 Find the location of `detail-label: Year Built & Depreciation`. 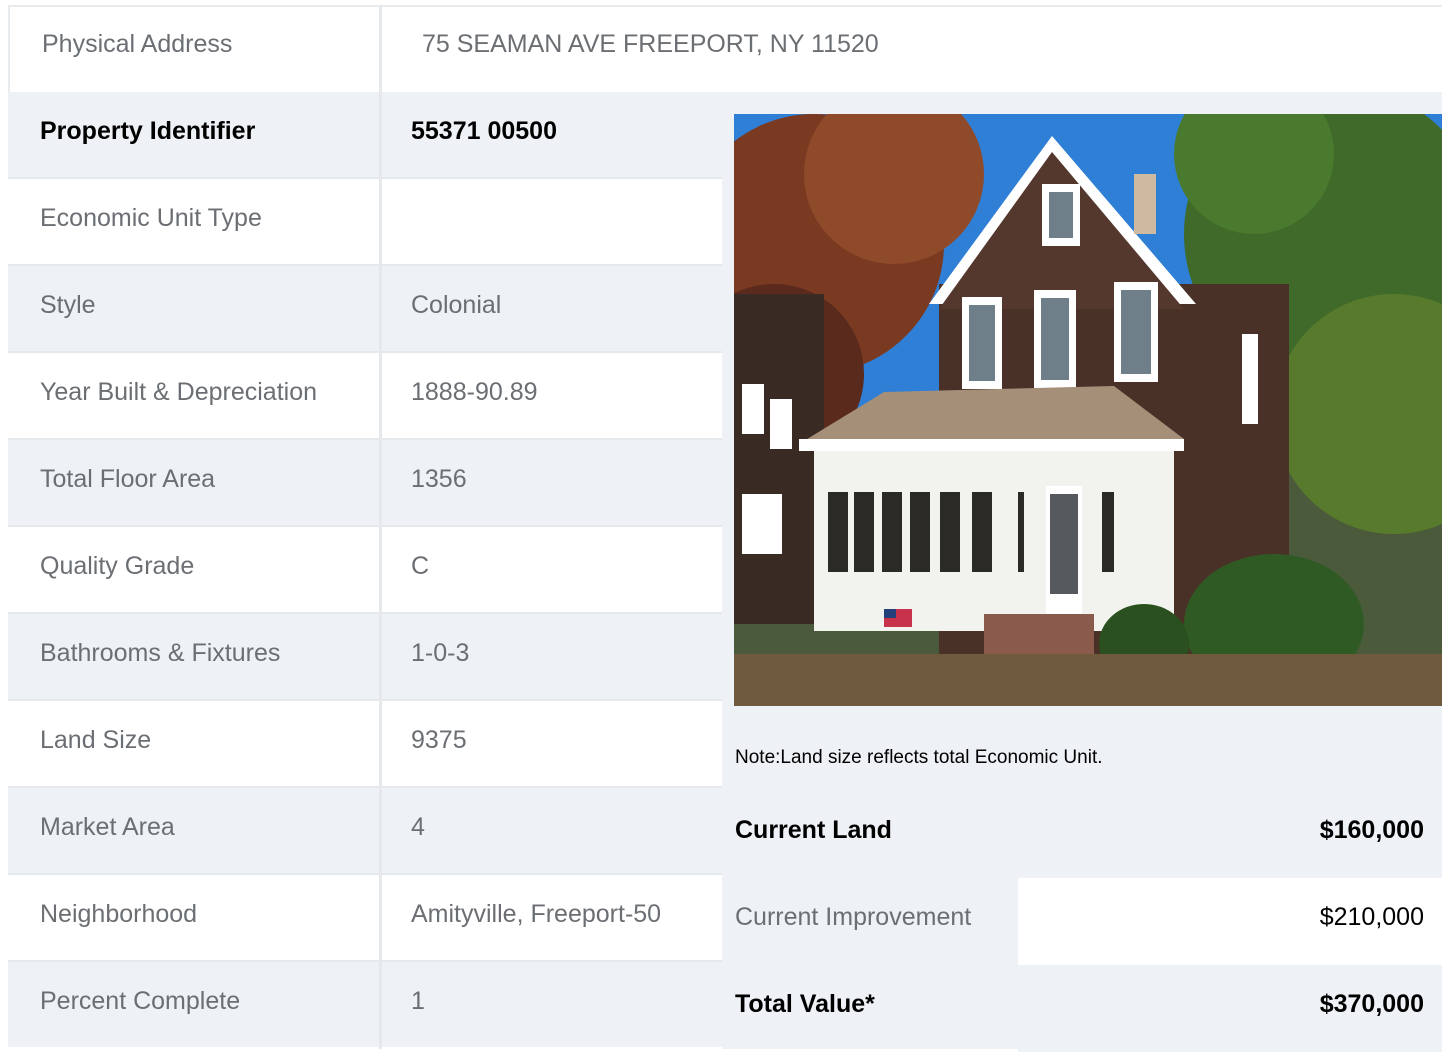

detail-label: Year Built & Depreciation is located at coordinates (179, 392).